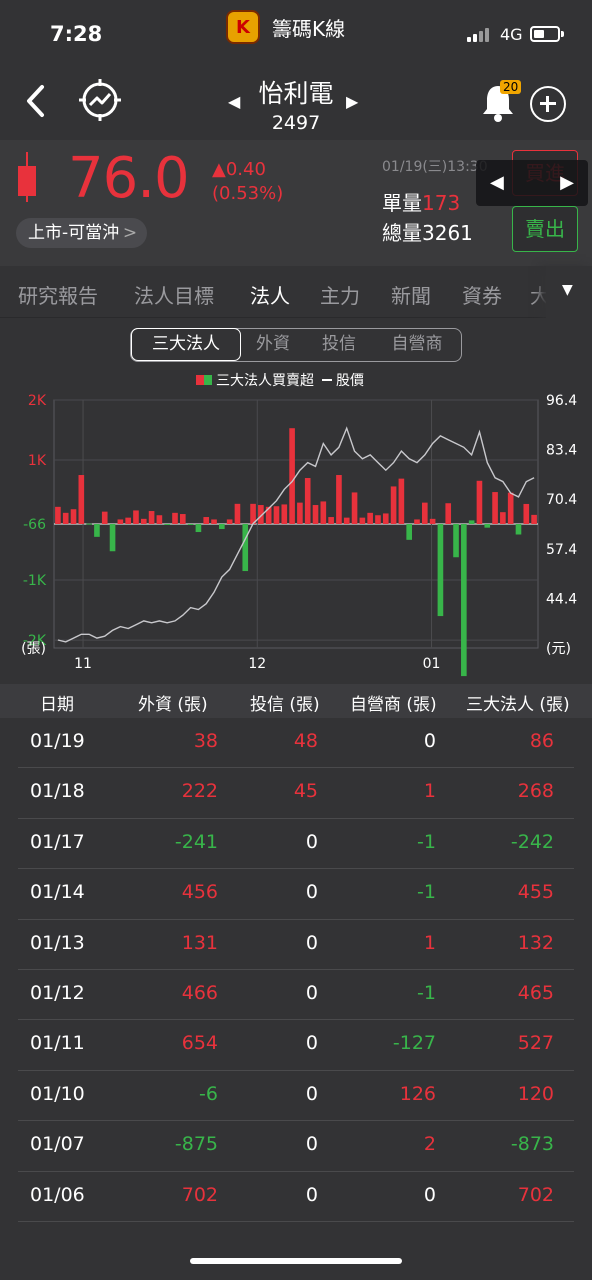  I want to click on table-row: 01/13 131 0 1 132, so click(296, 945).